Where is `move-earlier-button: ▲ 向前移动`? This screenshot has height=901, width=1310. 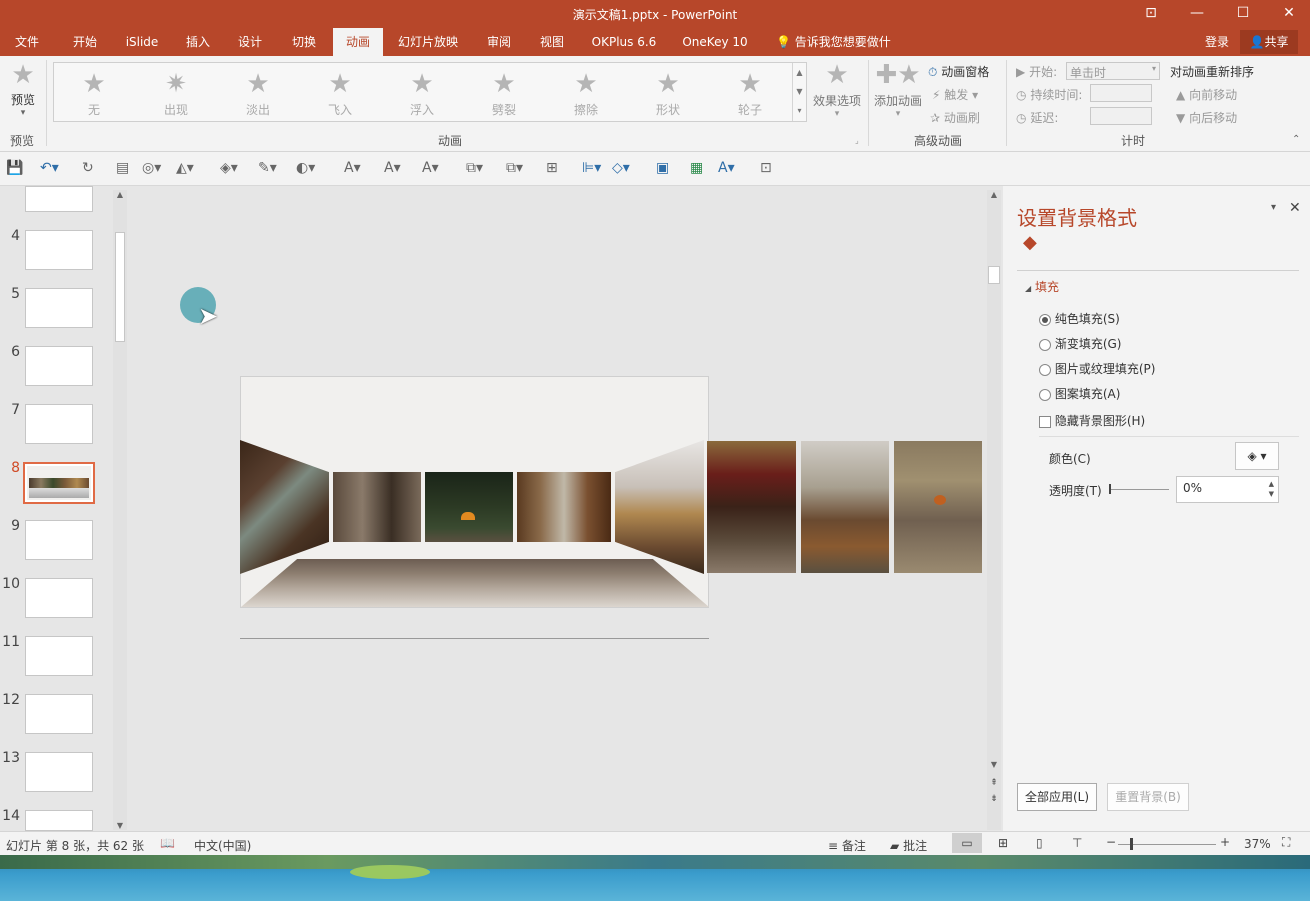 move-earlier-button: ▲ 向前移动 is located at coordinates (1206, 94).